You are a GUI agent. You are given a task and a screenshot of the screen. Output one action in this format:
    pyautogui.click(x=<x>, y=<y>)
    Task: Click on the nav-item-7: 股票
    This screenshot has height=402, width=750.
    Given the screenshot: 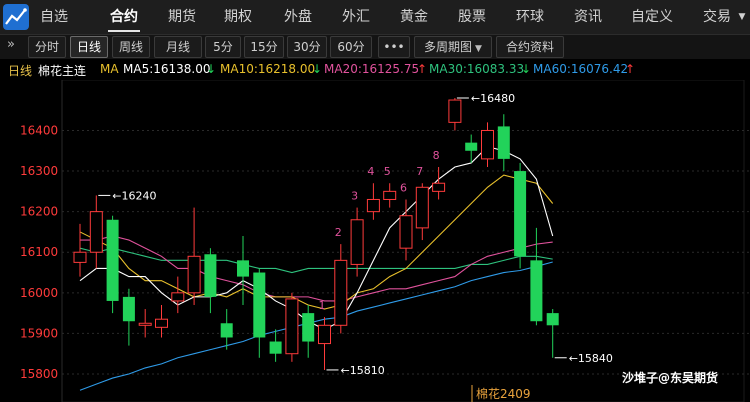 What is the action you would take?
    pyautogui.click(x=472, y=17)
    